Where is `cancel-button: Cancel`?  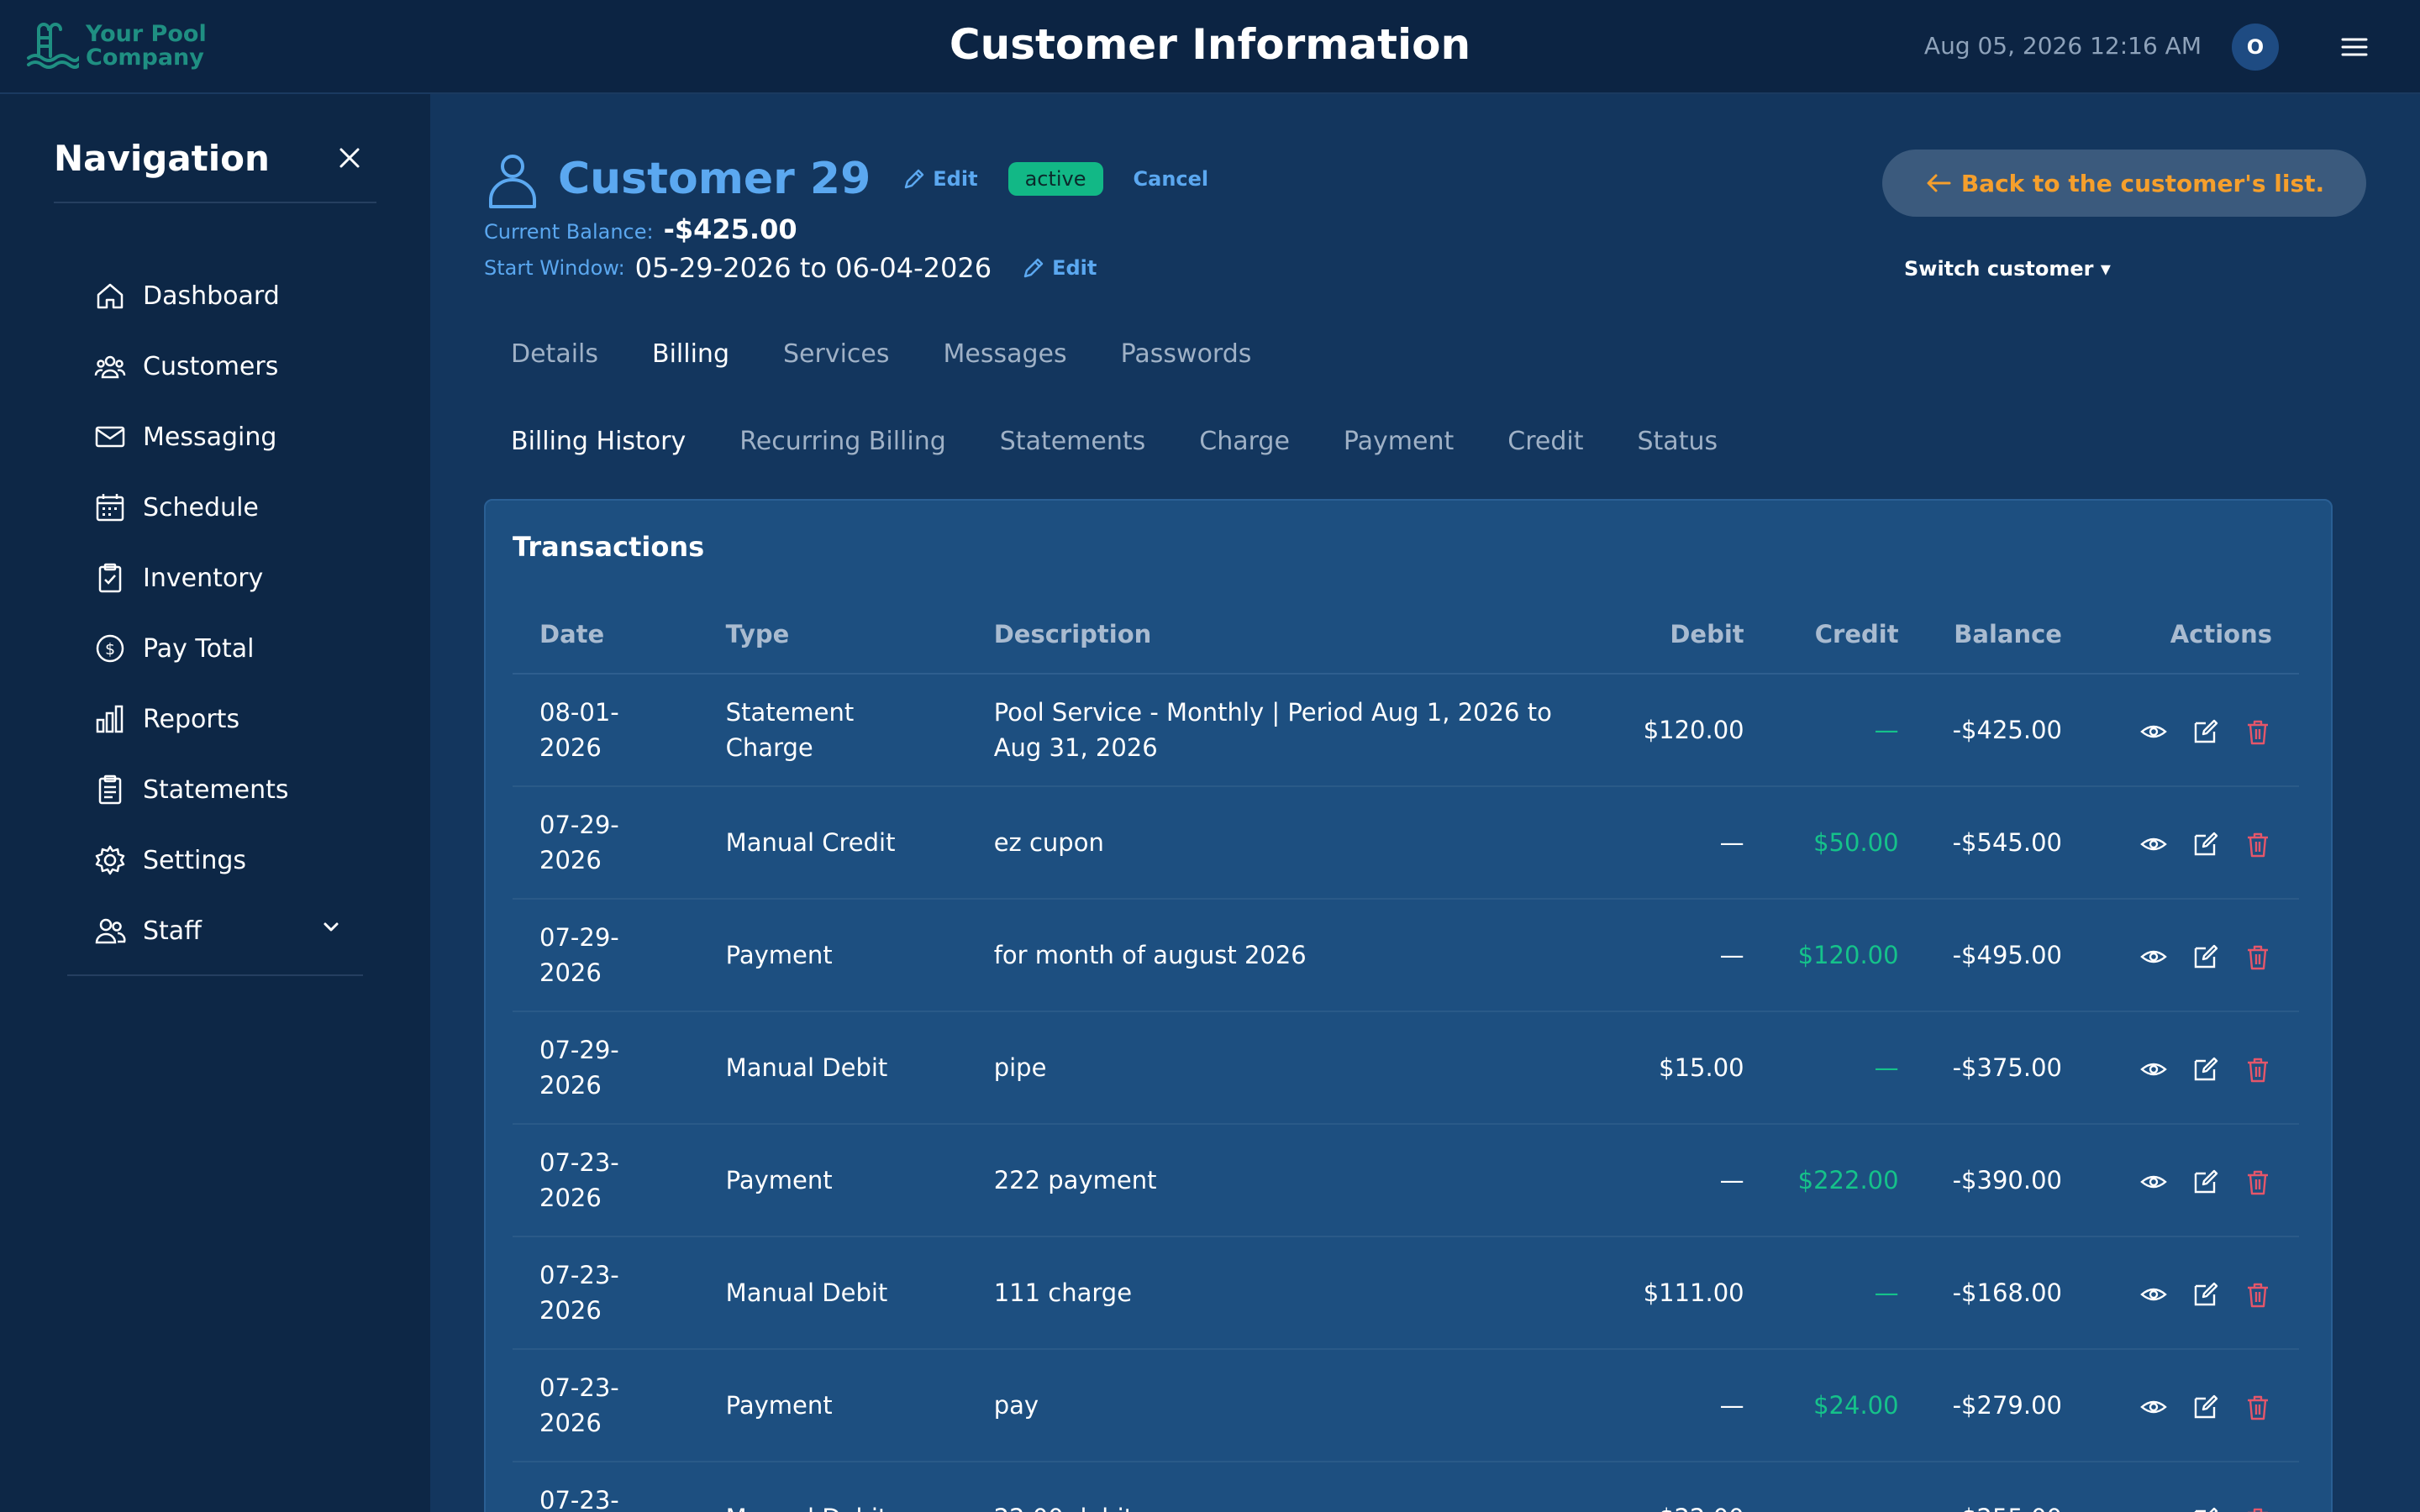
cancel-button: Cancel is located at coordinates (1171, 179).